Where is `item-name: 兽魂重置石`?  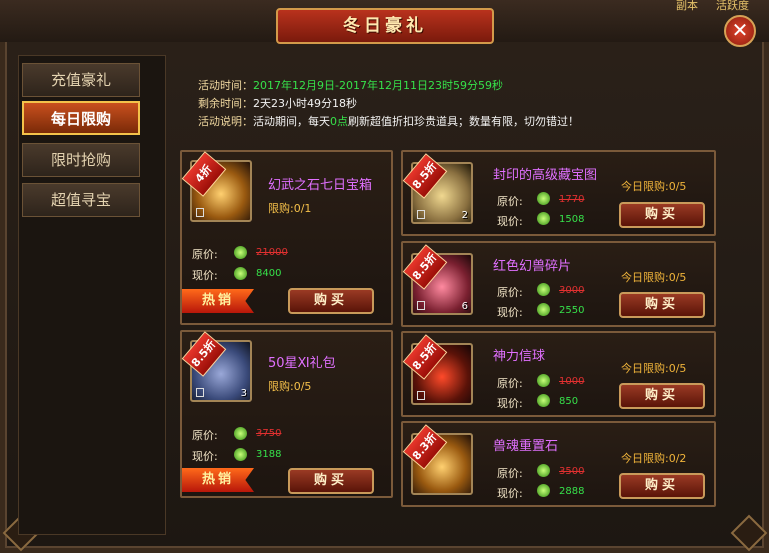
item-name: 兽魂重置石 is located at coordinates (526, 446).